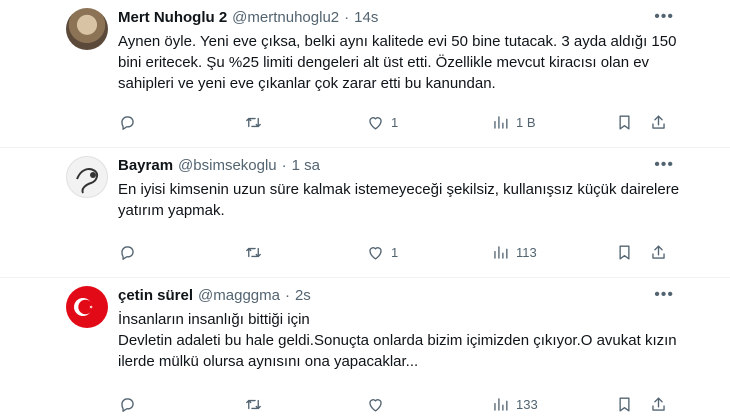  I want to click on like-button, so click(378, 404).